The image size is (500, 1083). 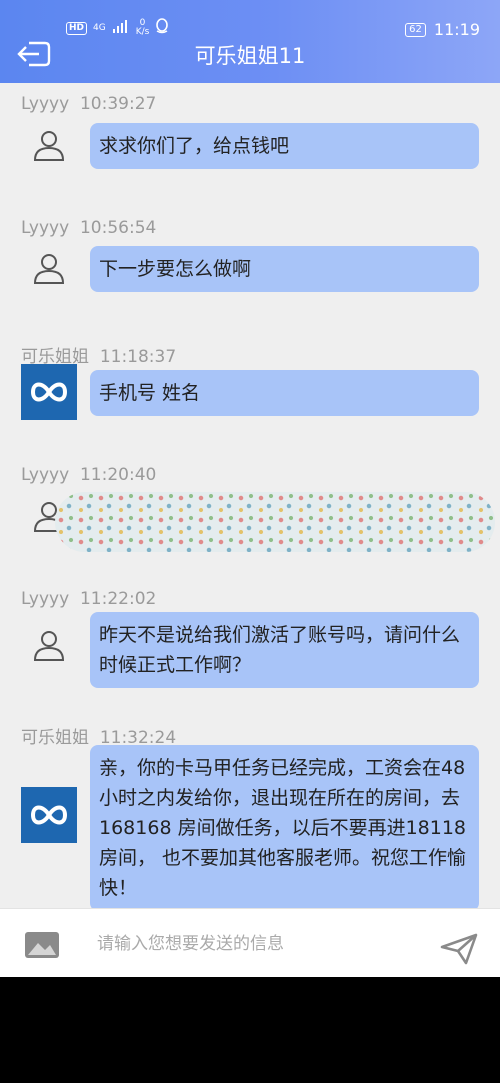 What do you see at coordinates (142, 27) in the screenshot?
I see `net-speed: 0 K/s` at bounding box center [142, 27].